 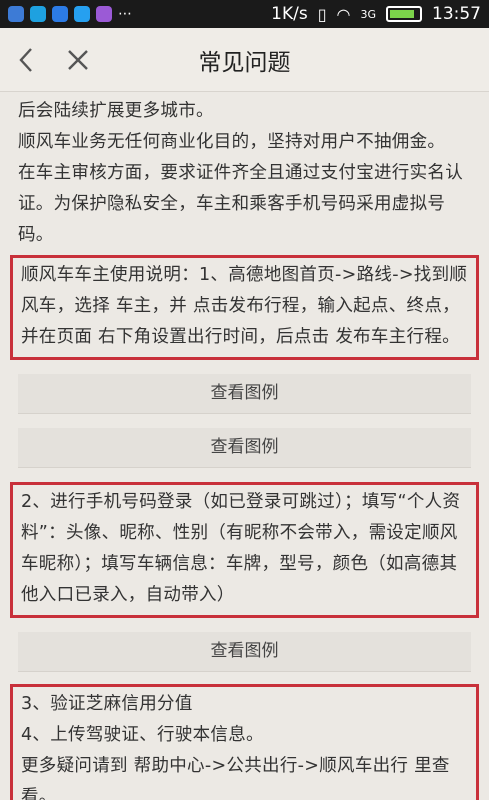 I want to click on battery-icon, so click(x=404, y=14).